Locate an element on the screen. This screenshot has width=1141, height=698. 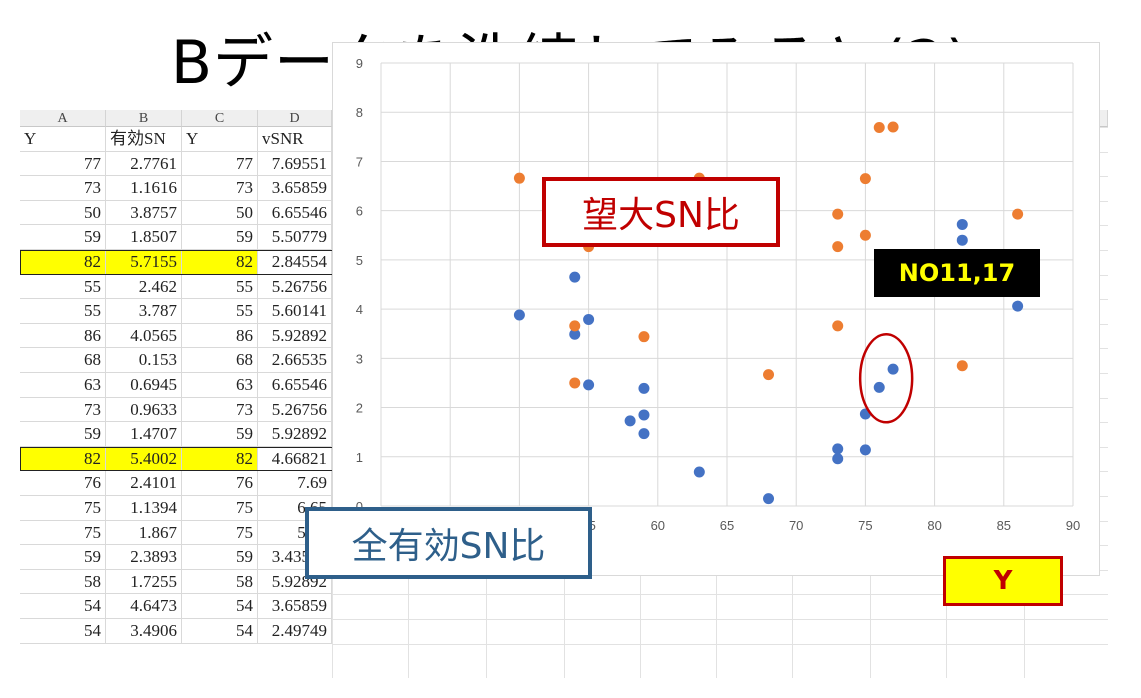
no-tag-box: NO11,17 is located at coordinates (957, 273).